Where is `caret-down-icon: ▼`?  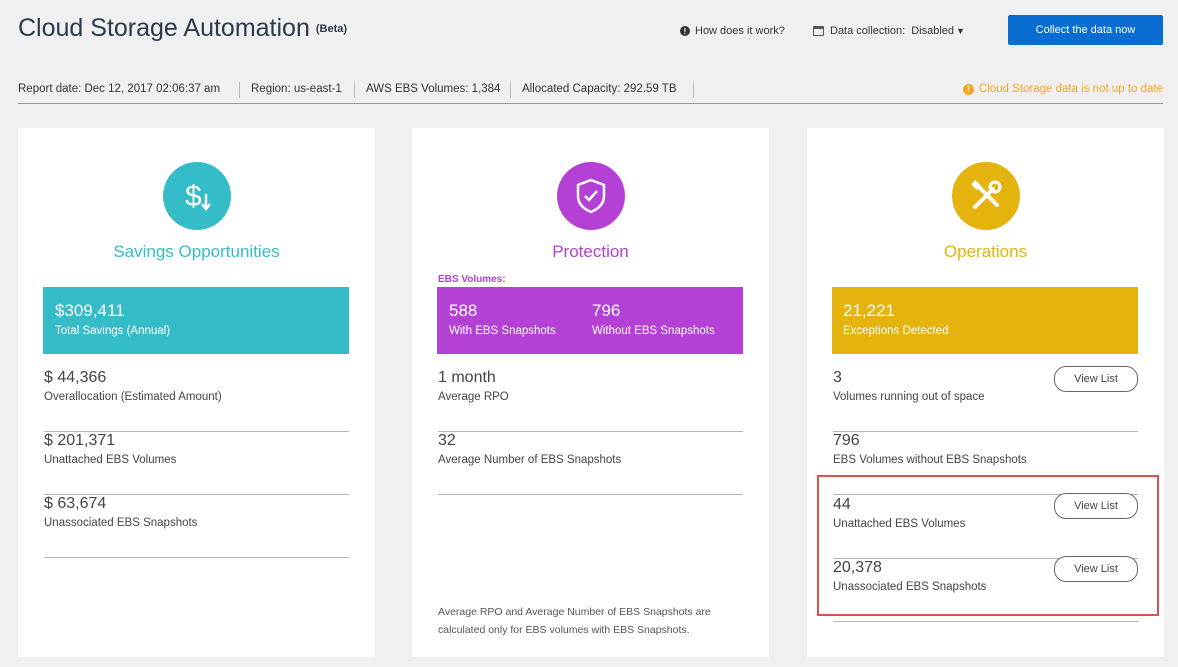 caret-down-icon: ▼ is located at coordinates (960, 31).